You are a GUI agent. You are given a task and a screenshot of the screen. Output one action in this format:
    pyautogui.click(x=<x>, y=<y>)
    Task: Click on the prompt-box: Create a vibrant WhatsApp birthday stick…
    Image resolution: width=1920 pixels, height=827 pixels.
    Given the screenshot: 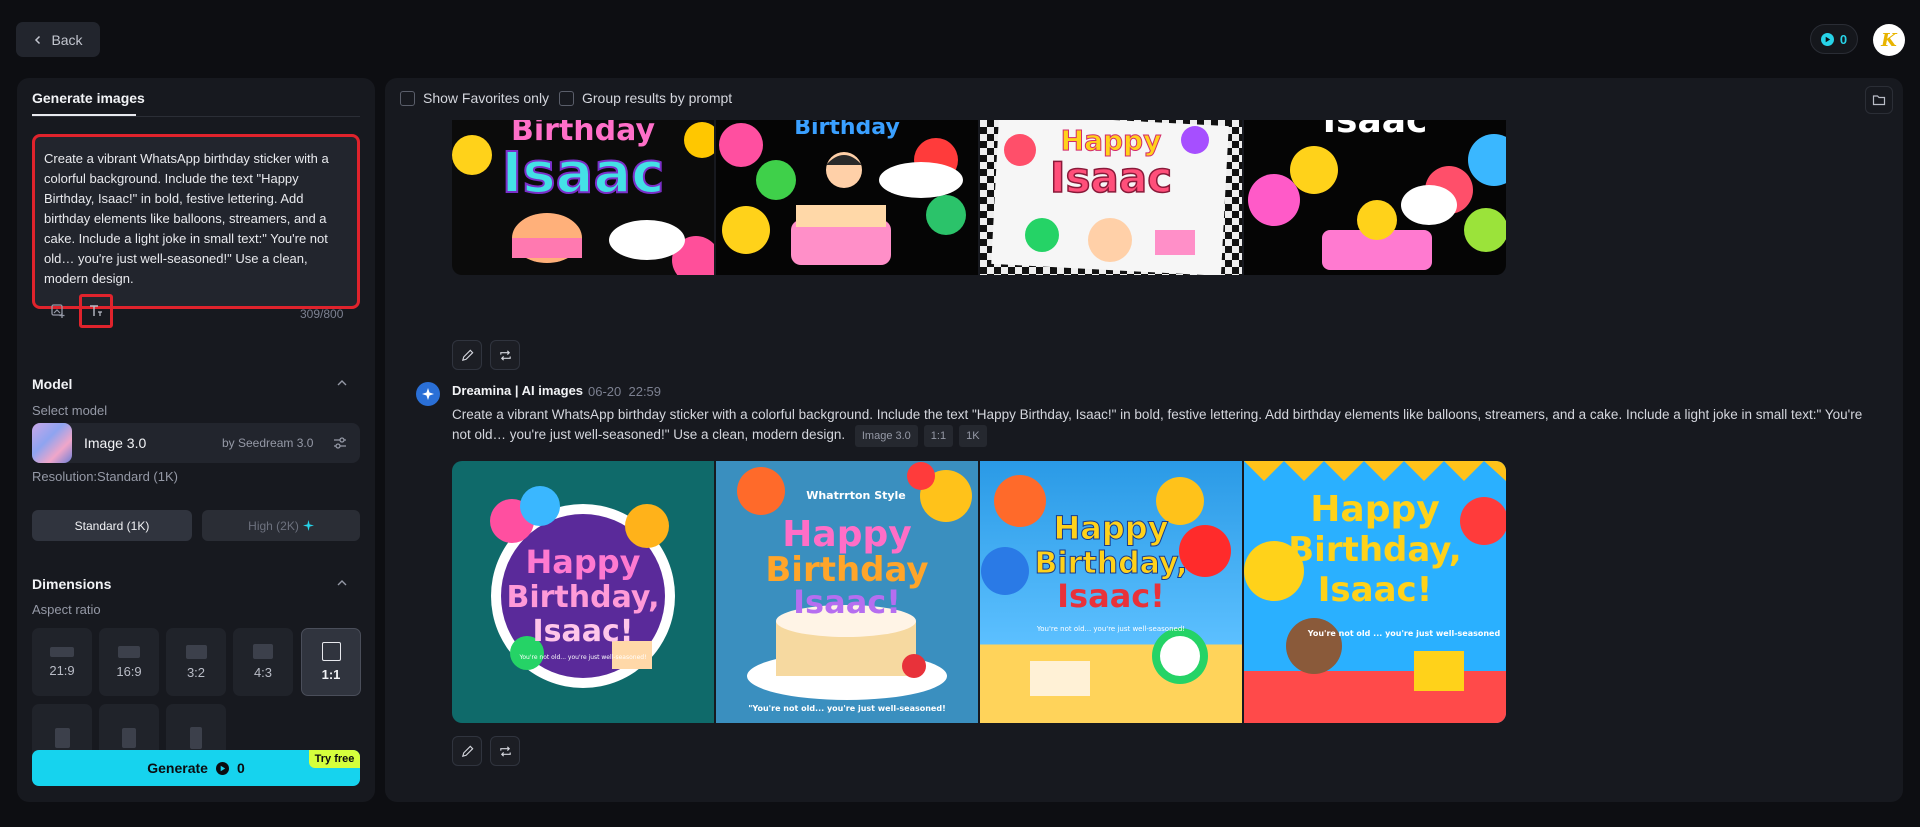 What is the action you would take?
    pyautogui.click(x=196, y=221)
    